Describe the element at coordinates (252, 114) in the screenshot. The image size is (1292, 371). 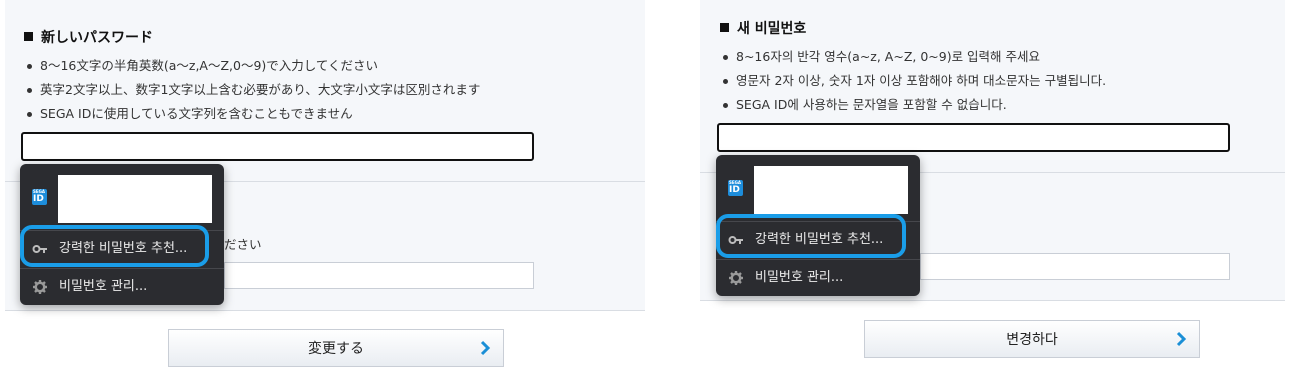
I see `rule-item: SEGA IDに使用している文字列を含むこともできません` at that location.